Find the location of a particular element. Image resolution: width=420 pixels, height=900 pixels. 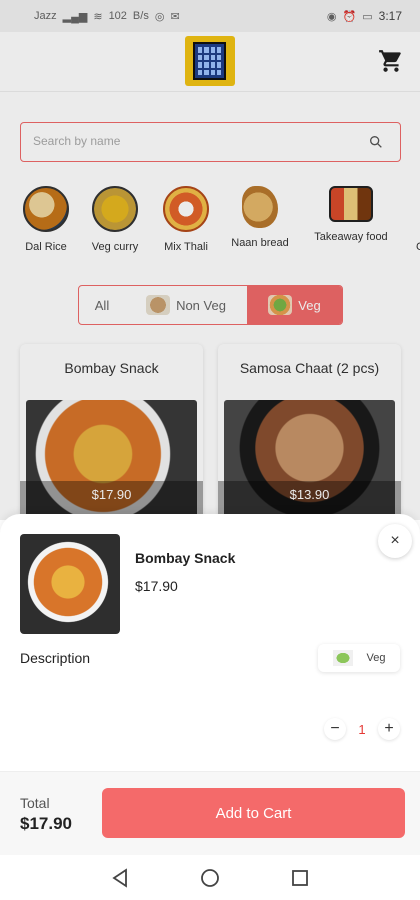

home-button is located at coordinates (210, 878).